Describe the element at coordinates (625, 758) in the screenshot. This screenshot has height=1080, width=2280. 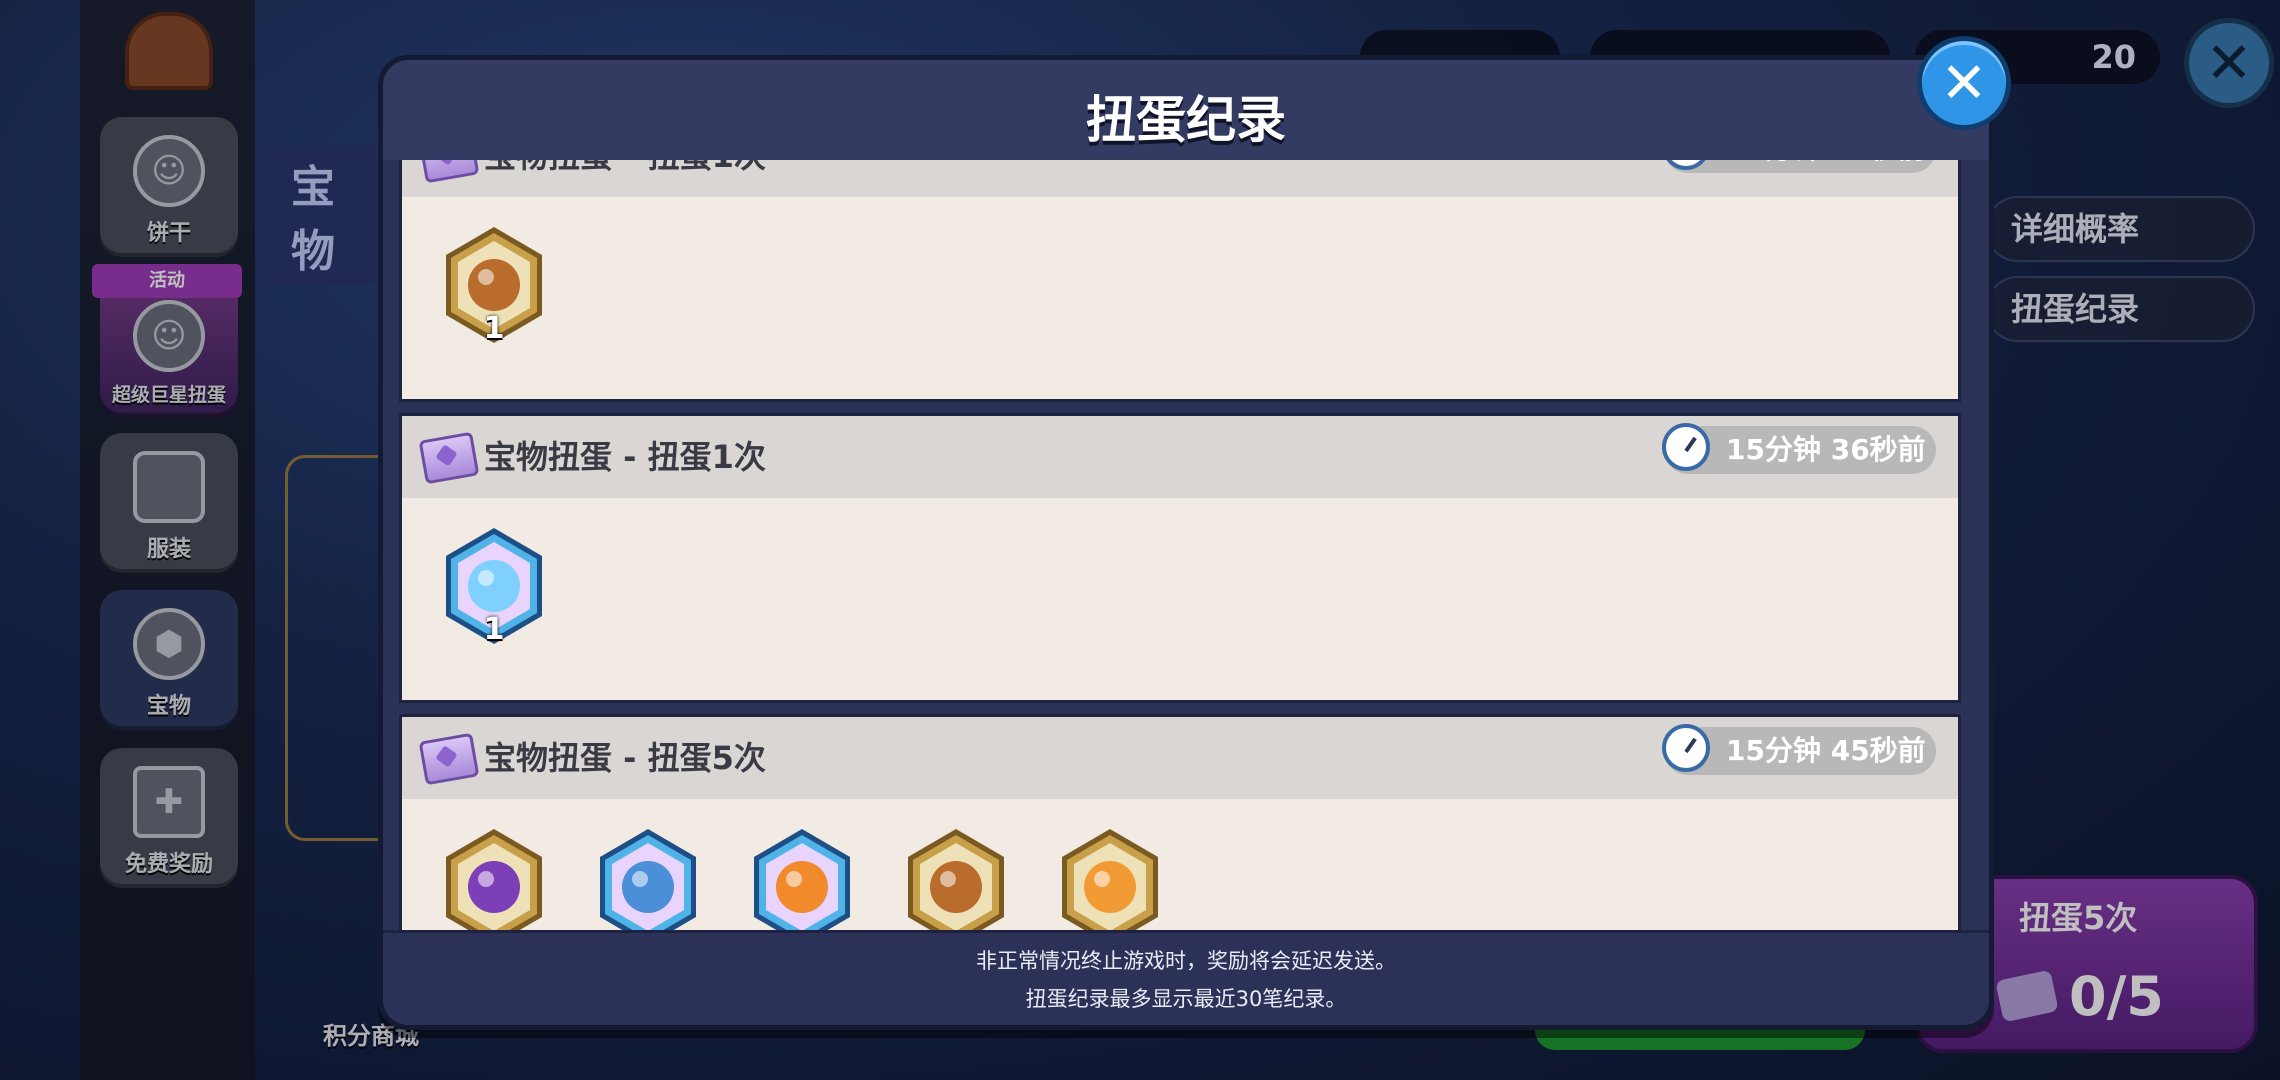
I see `record-title: 宝物扭蛋 - 扭蛋5次` at that location.